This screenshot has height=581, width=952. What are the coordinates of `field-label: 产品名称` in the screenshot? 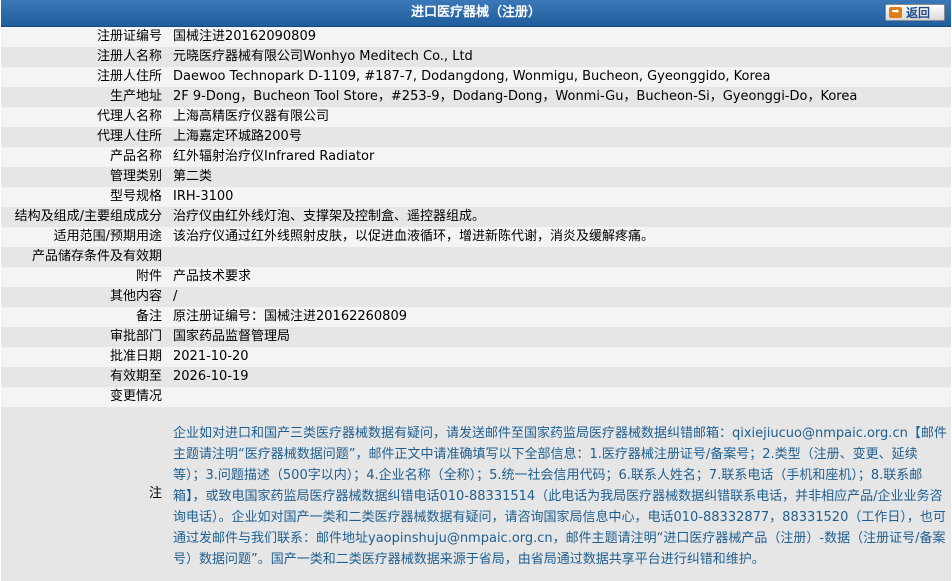 It's located at (85, 157).